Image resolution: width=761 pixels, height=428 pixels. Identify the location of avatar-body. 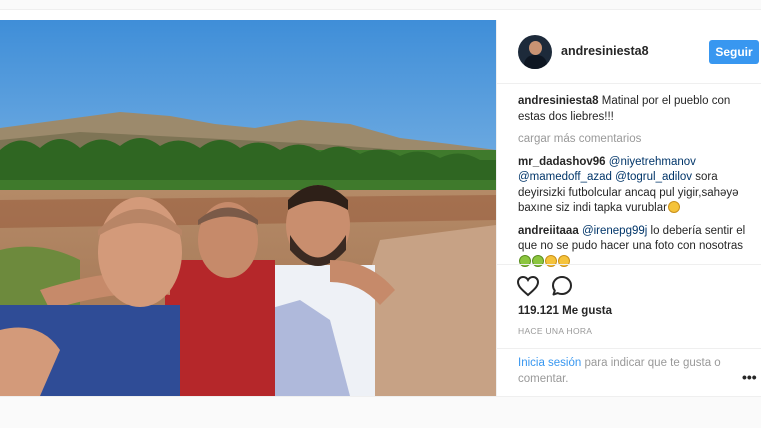
(535, 62).